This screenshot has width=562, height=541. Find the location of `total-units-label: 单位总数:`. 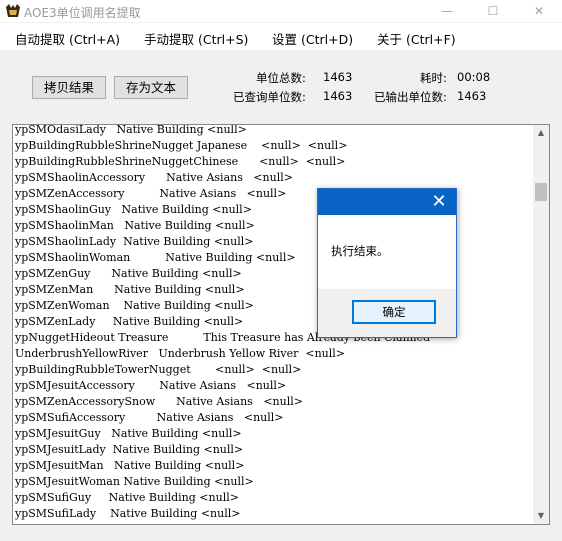

total-units-label: 单位总数: is located at coordinates (281, 78).